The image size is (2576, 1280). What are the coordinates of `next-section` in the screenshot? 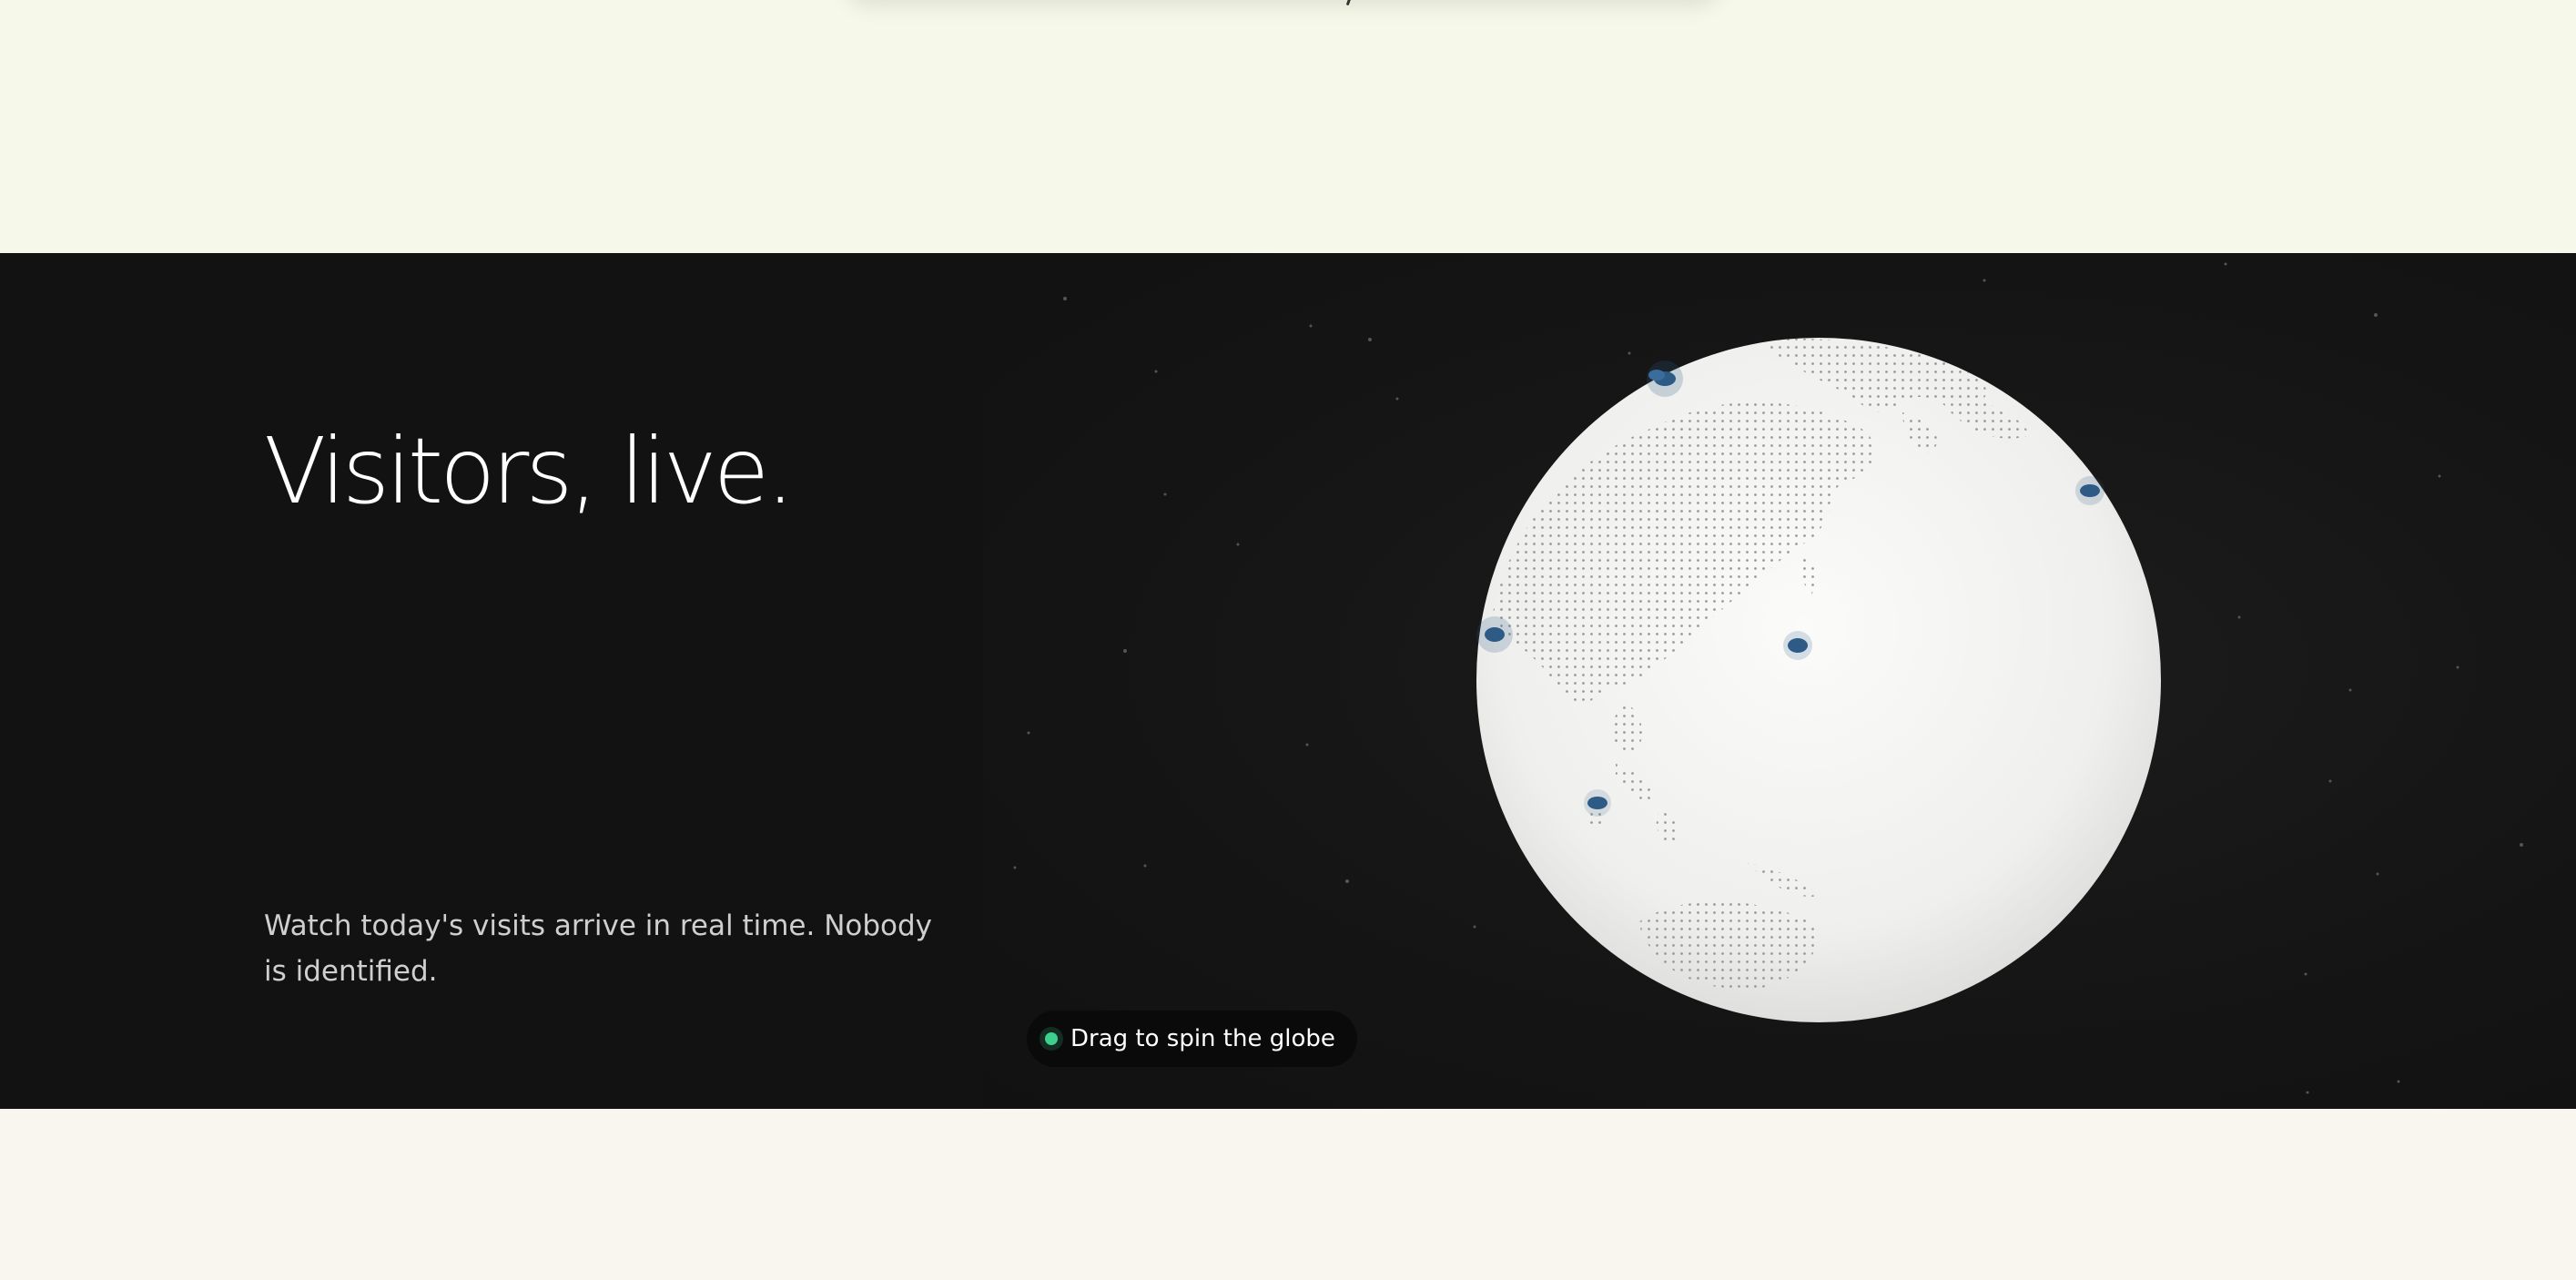 It's located at (1288, 1194).